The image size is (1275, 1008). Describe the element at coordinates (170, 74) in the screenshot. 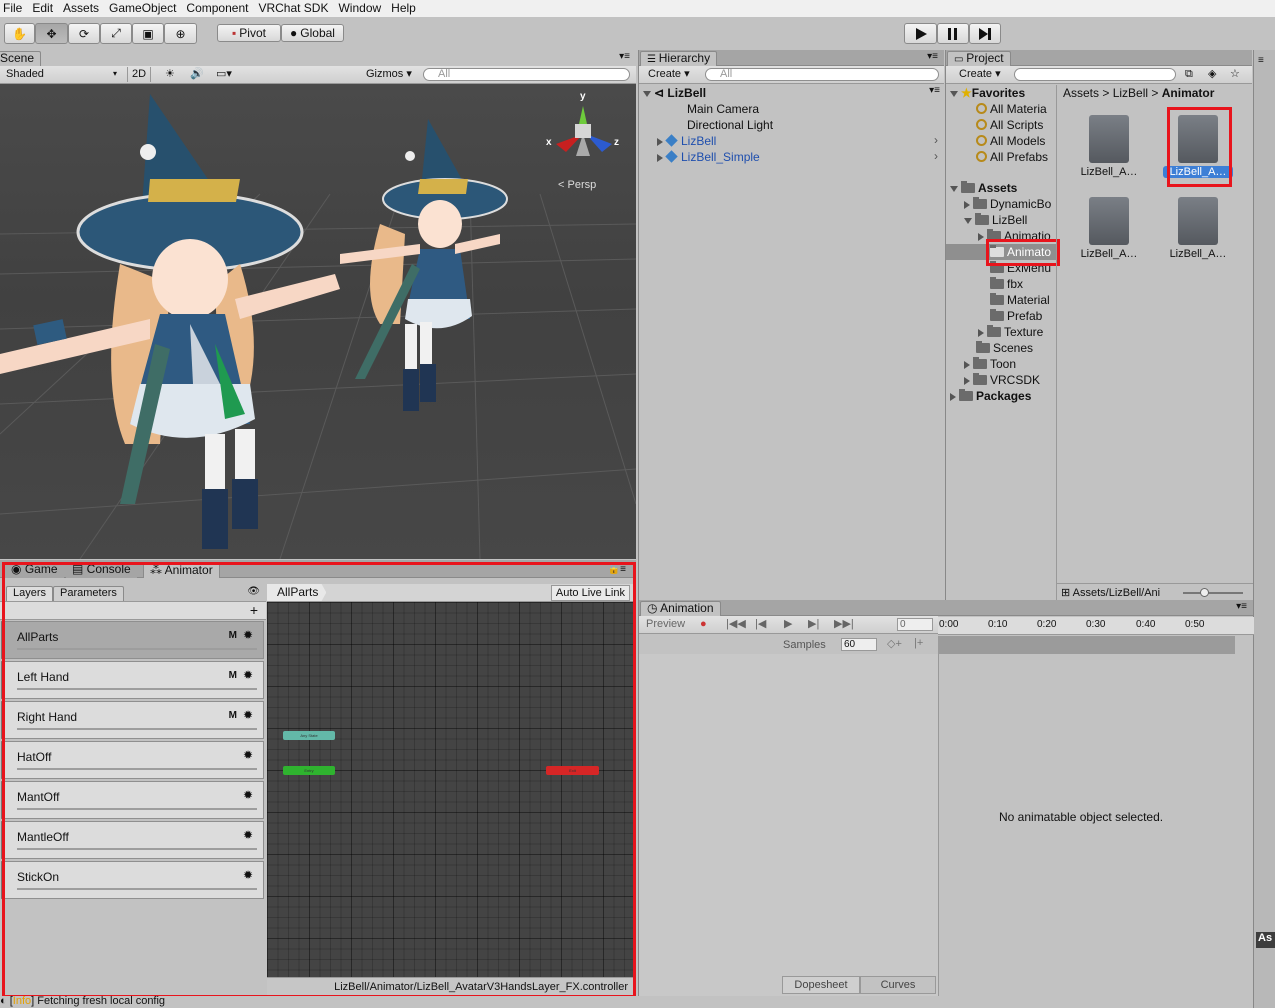

I see `lighting-icon: ☀` at that location.